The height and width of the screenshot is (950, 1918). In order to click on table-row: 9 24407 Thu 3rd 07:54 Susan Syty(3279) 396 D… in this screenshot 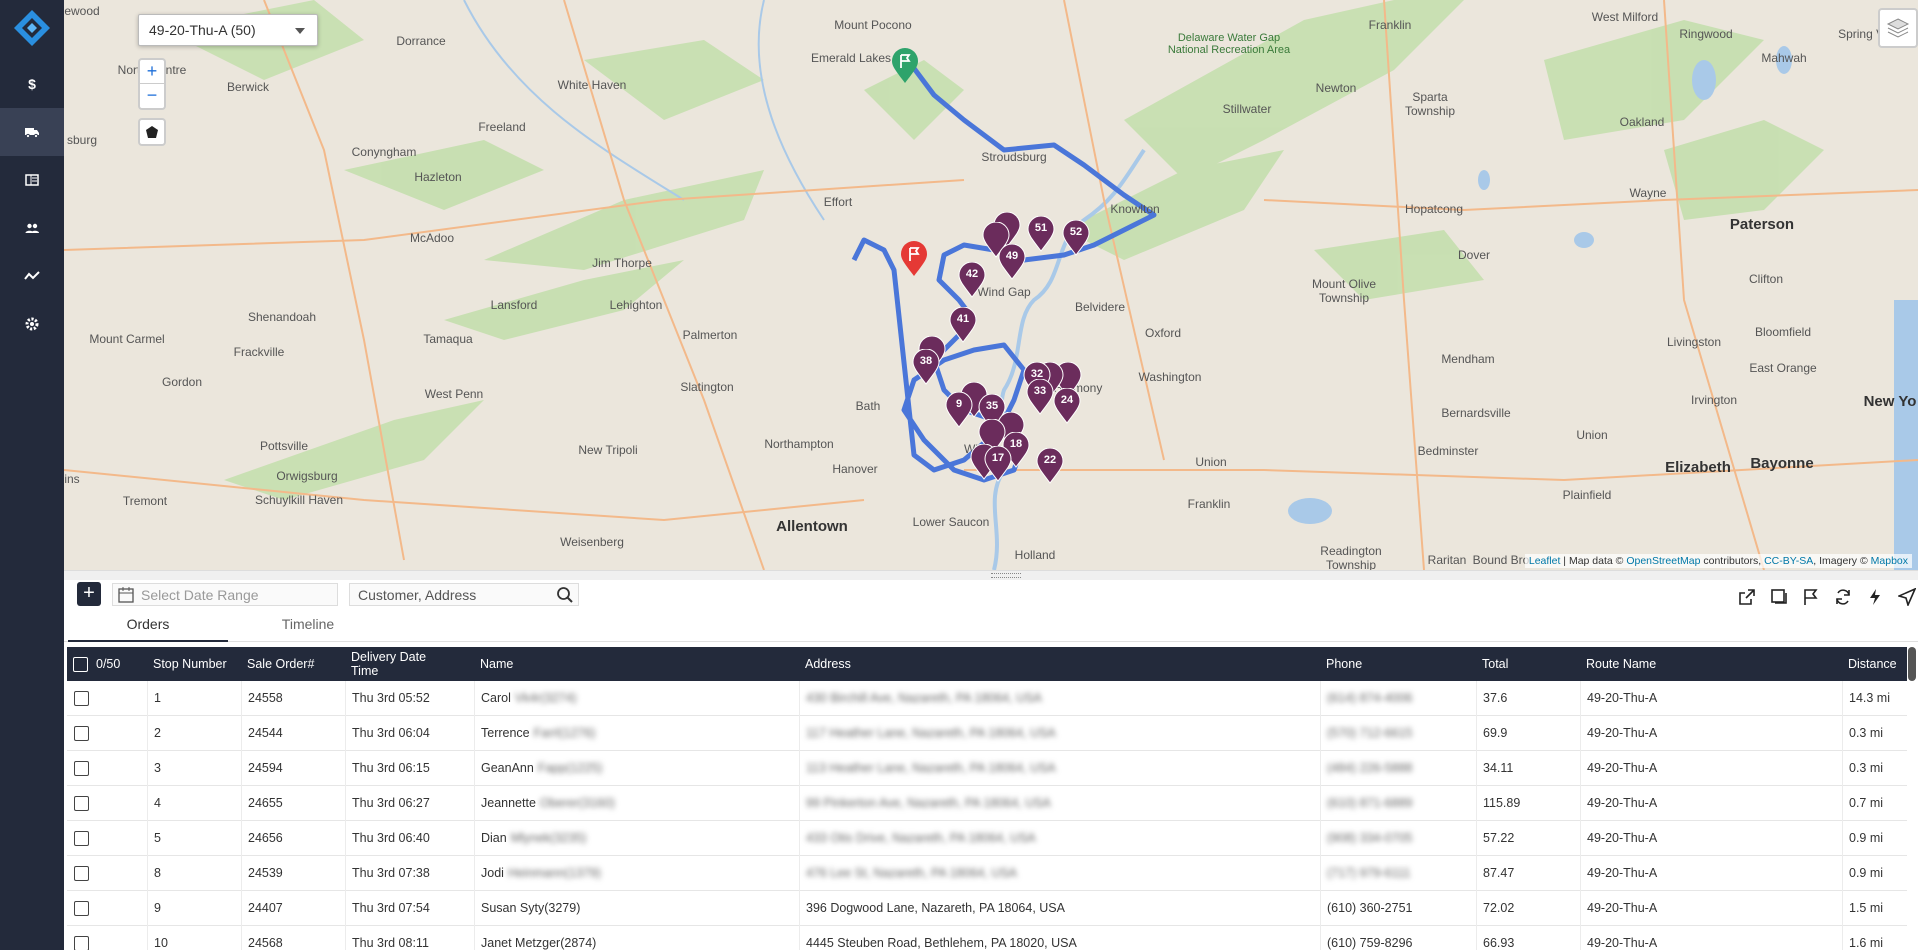, I will do `click(987, 908)`.